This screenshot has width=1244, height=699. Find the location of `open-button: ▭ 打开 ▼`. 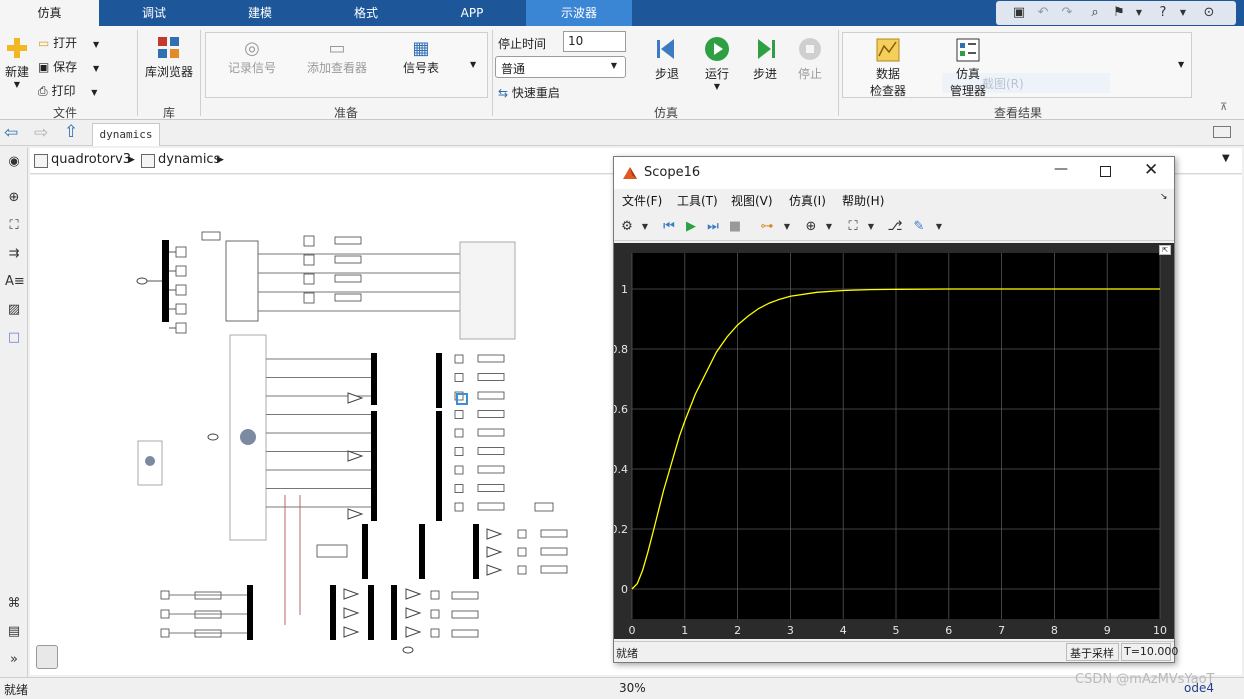

open-button: ▭ 打开 ▼ is located at coordinates (74, 42).